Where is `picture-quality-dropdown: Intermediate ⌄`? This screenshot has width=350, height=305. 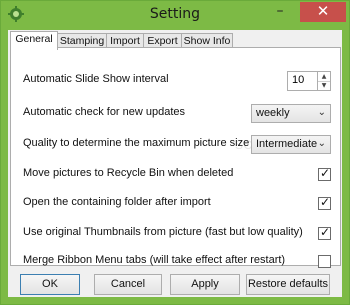 picture-quality-dropdown: Intermediate ⌄ is located at coordinates (291, 144).